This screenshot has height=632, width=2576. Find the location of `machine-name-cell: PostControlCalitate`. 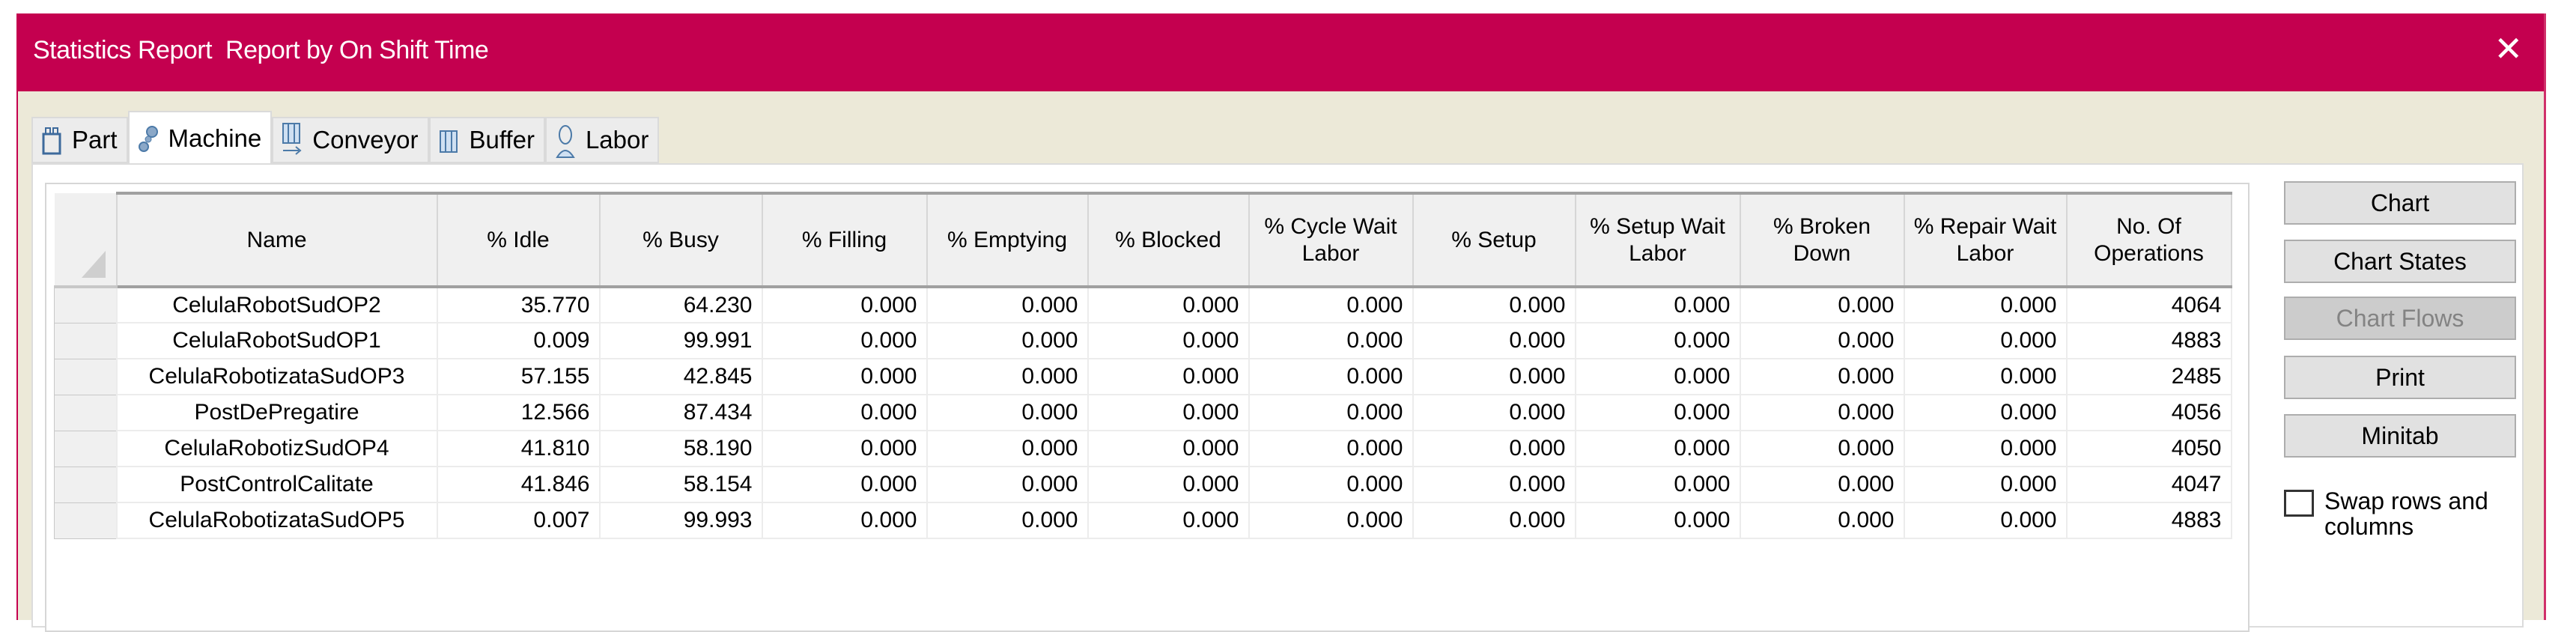

machine-name-cell: PostControlCalitate is located at coordinates (276, 484).